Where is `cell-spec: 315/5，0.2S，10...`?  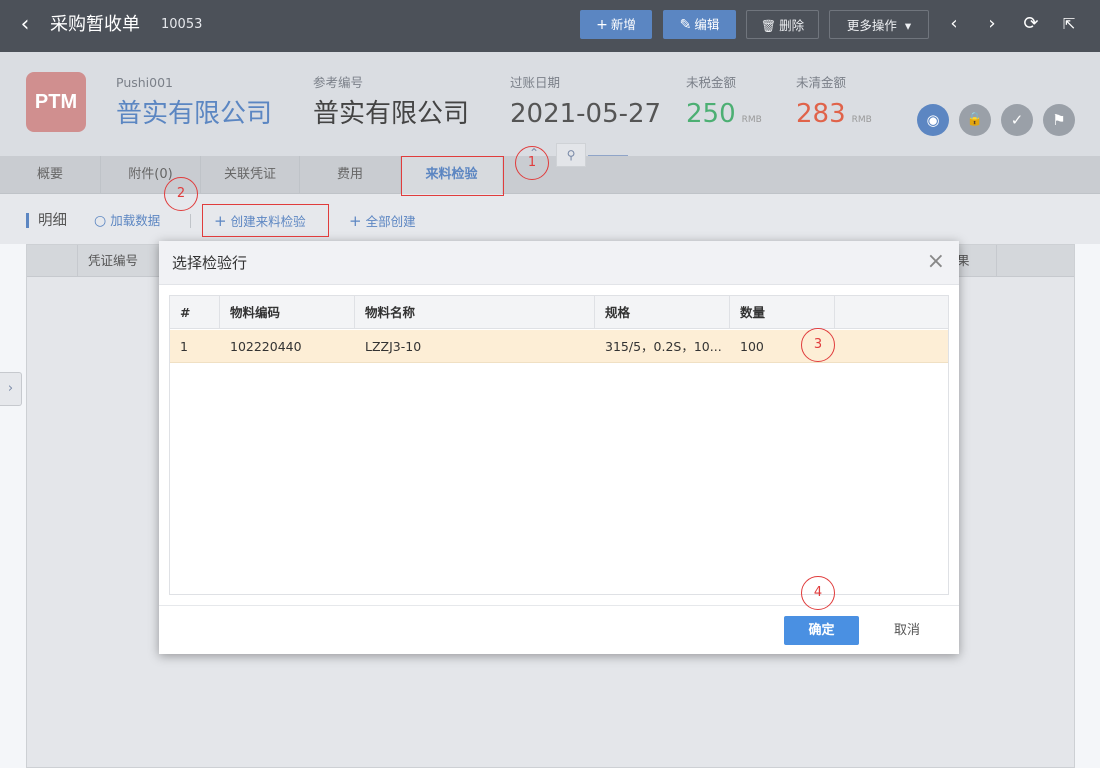
cell-spec: 315/5，0.2S，10... is located at coordinates (663, 346).